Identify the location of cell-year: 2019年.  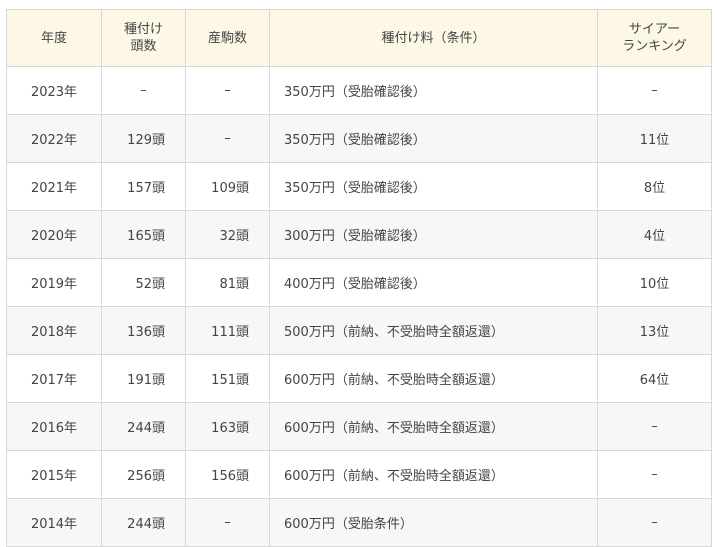
(54, 282).